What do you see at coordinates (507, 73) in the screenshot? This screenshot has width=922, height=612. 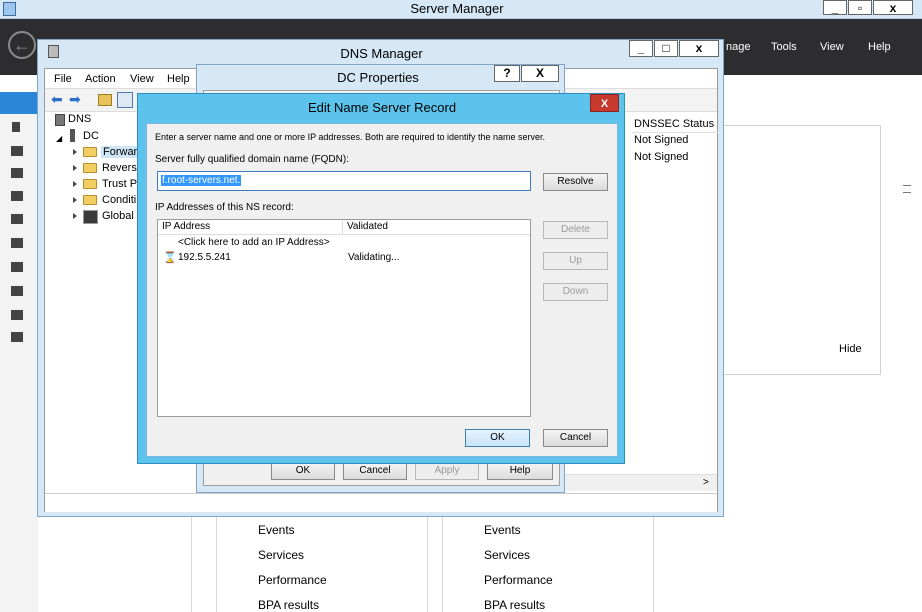 I see `dc-help-button: ?` at bounding box center [507, 73].